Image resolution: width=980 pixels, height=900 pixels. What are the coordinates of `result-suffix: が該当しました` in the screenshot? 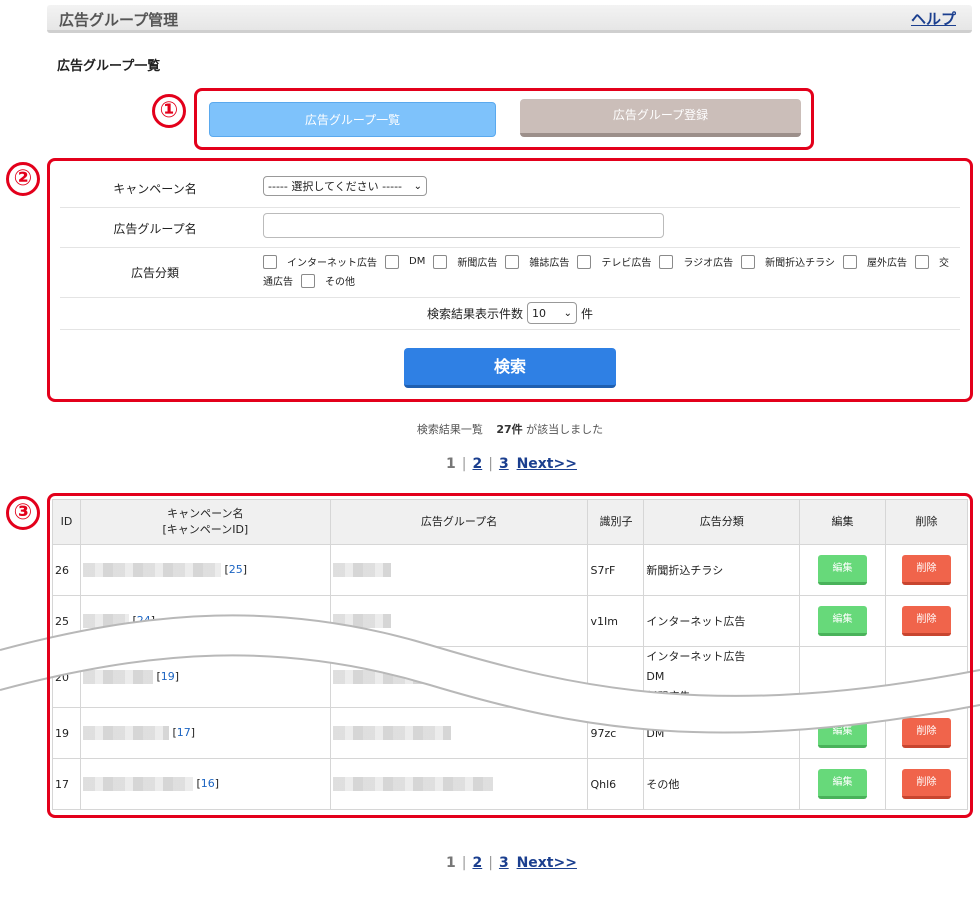 It's located at (565, 429).